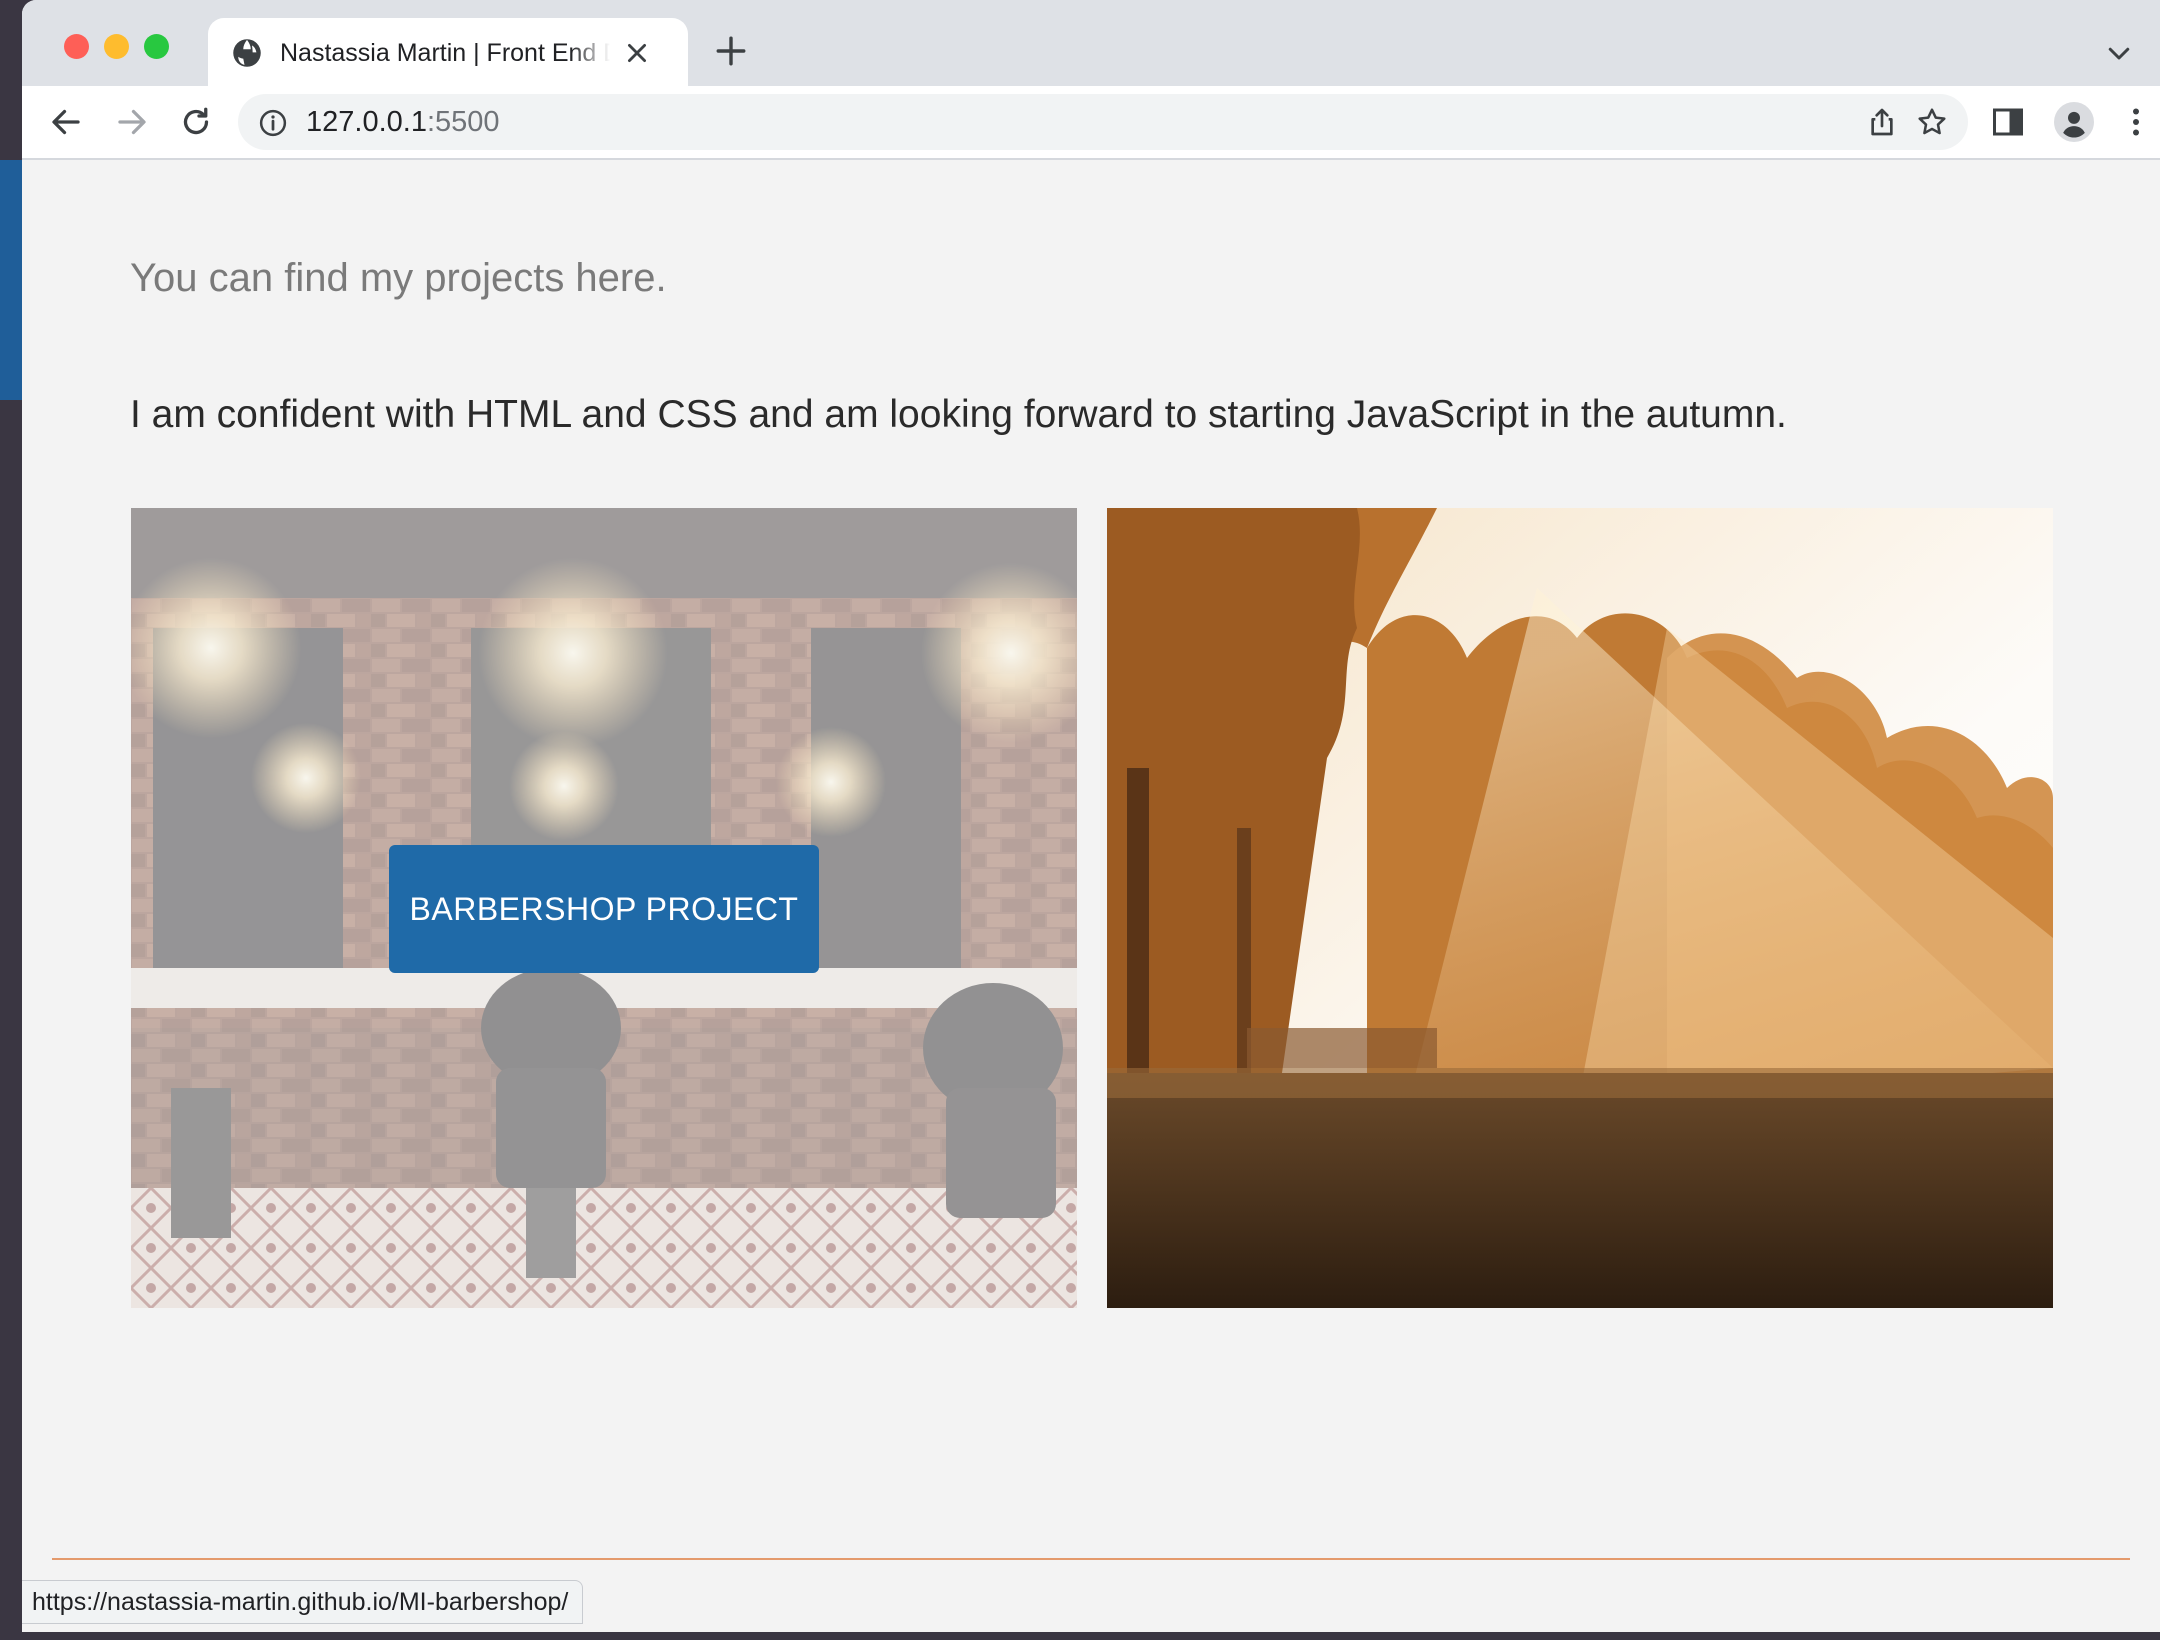 The height and width of the screenshot is (1640, 2160). I want to click on address-url: 127.0.0.1:5500, so click(403, 122).